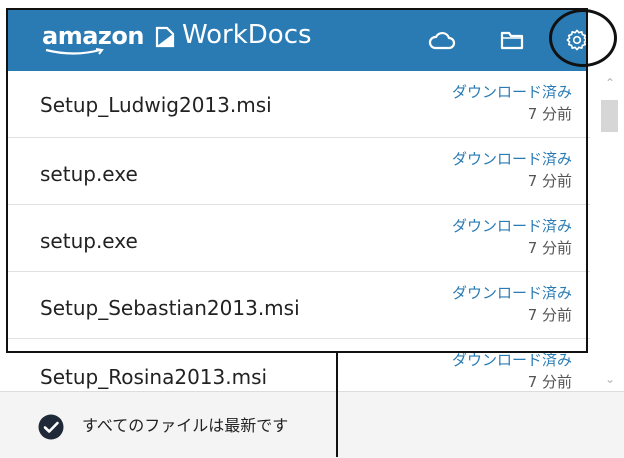  What do you see at coordinates (610, 379) in the screenshot?
I see `scroll-down-arrow-icon: ⌄` at bounding box center [610, 379].